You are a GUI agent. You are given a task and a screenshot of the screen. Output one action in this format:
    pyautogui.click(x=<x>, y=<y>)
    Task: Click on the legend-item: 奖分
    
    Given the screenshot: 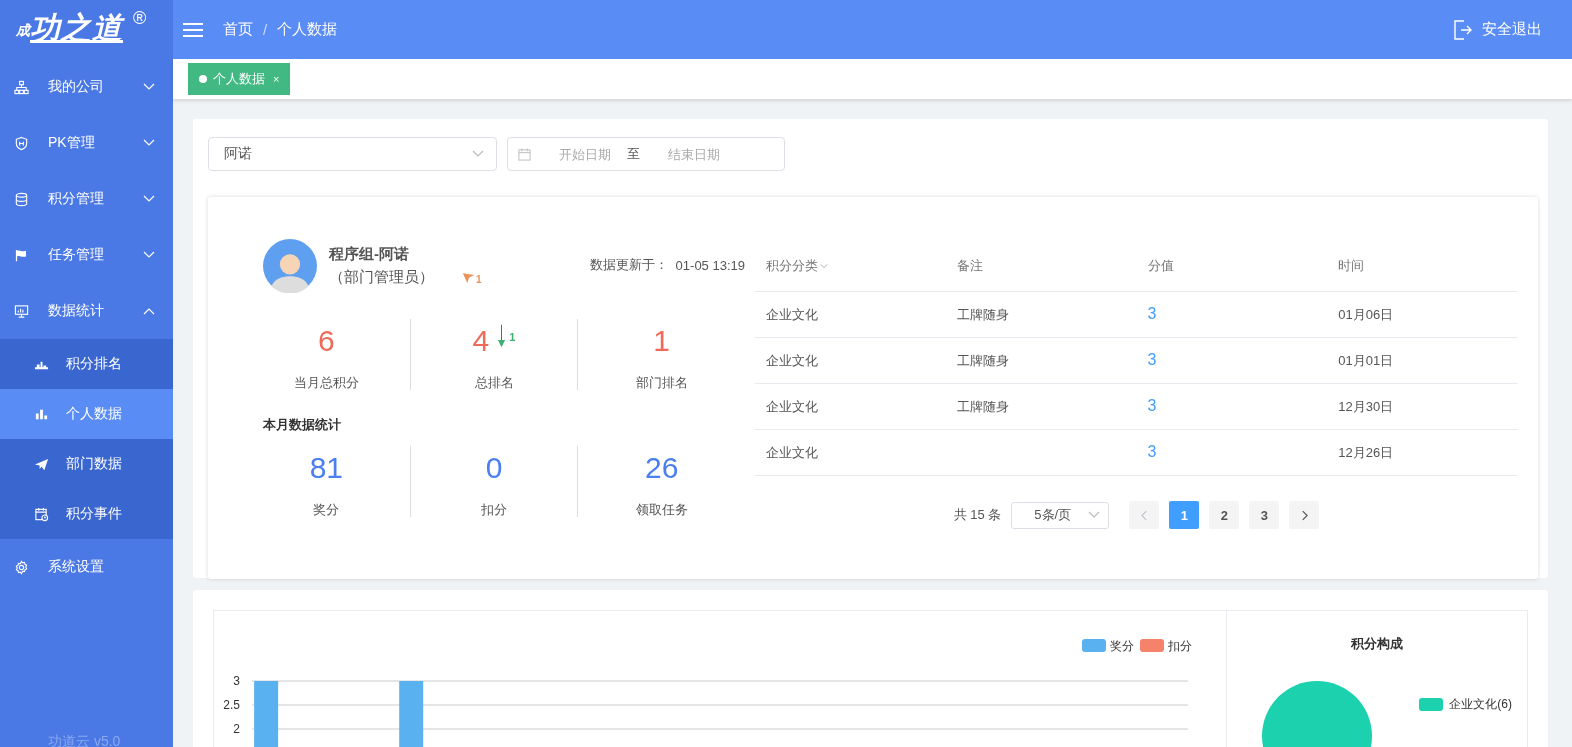 What is the action you would take?
    pyautogui.click(x=1108, y=646)
    